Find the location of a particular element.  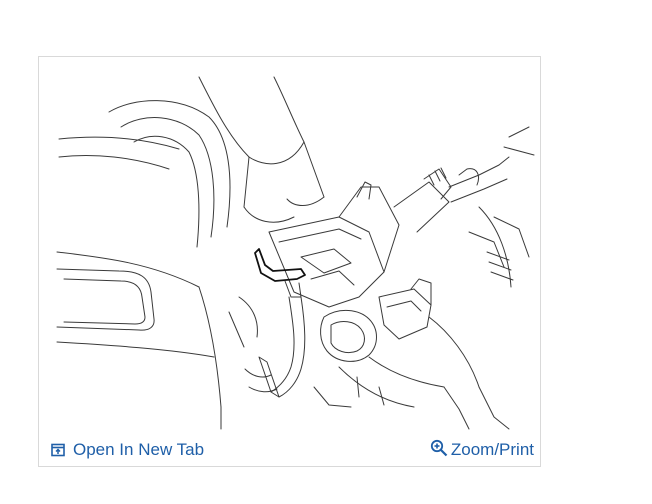

zoom-print-button: Zoom/Print is located at coordinates (482, 450).